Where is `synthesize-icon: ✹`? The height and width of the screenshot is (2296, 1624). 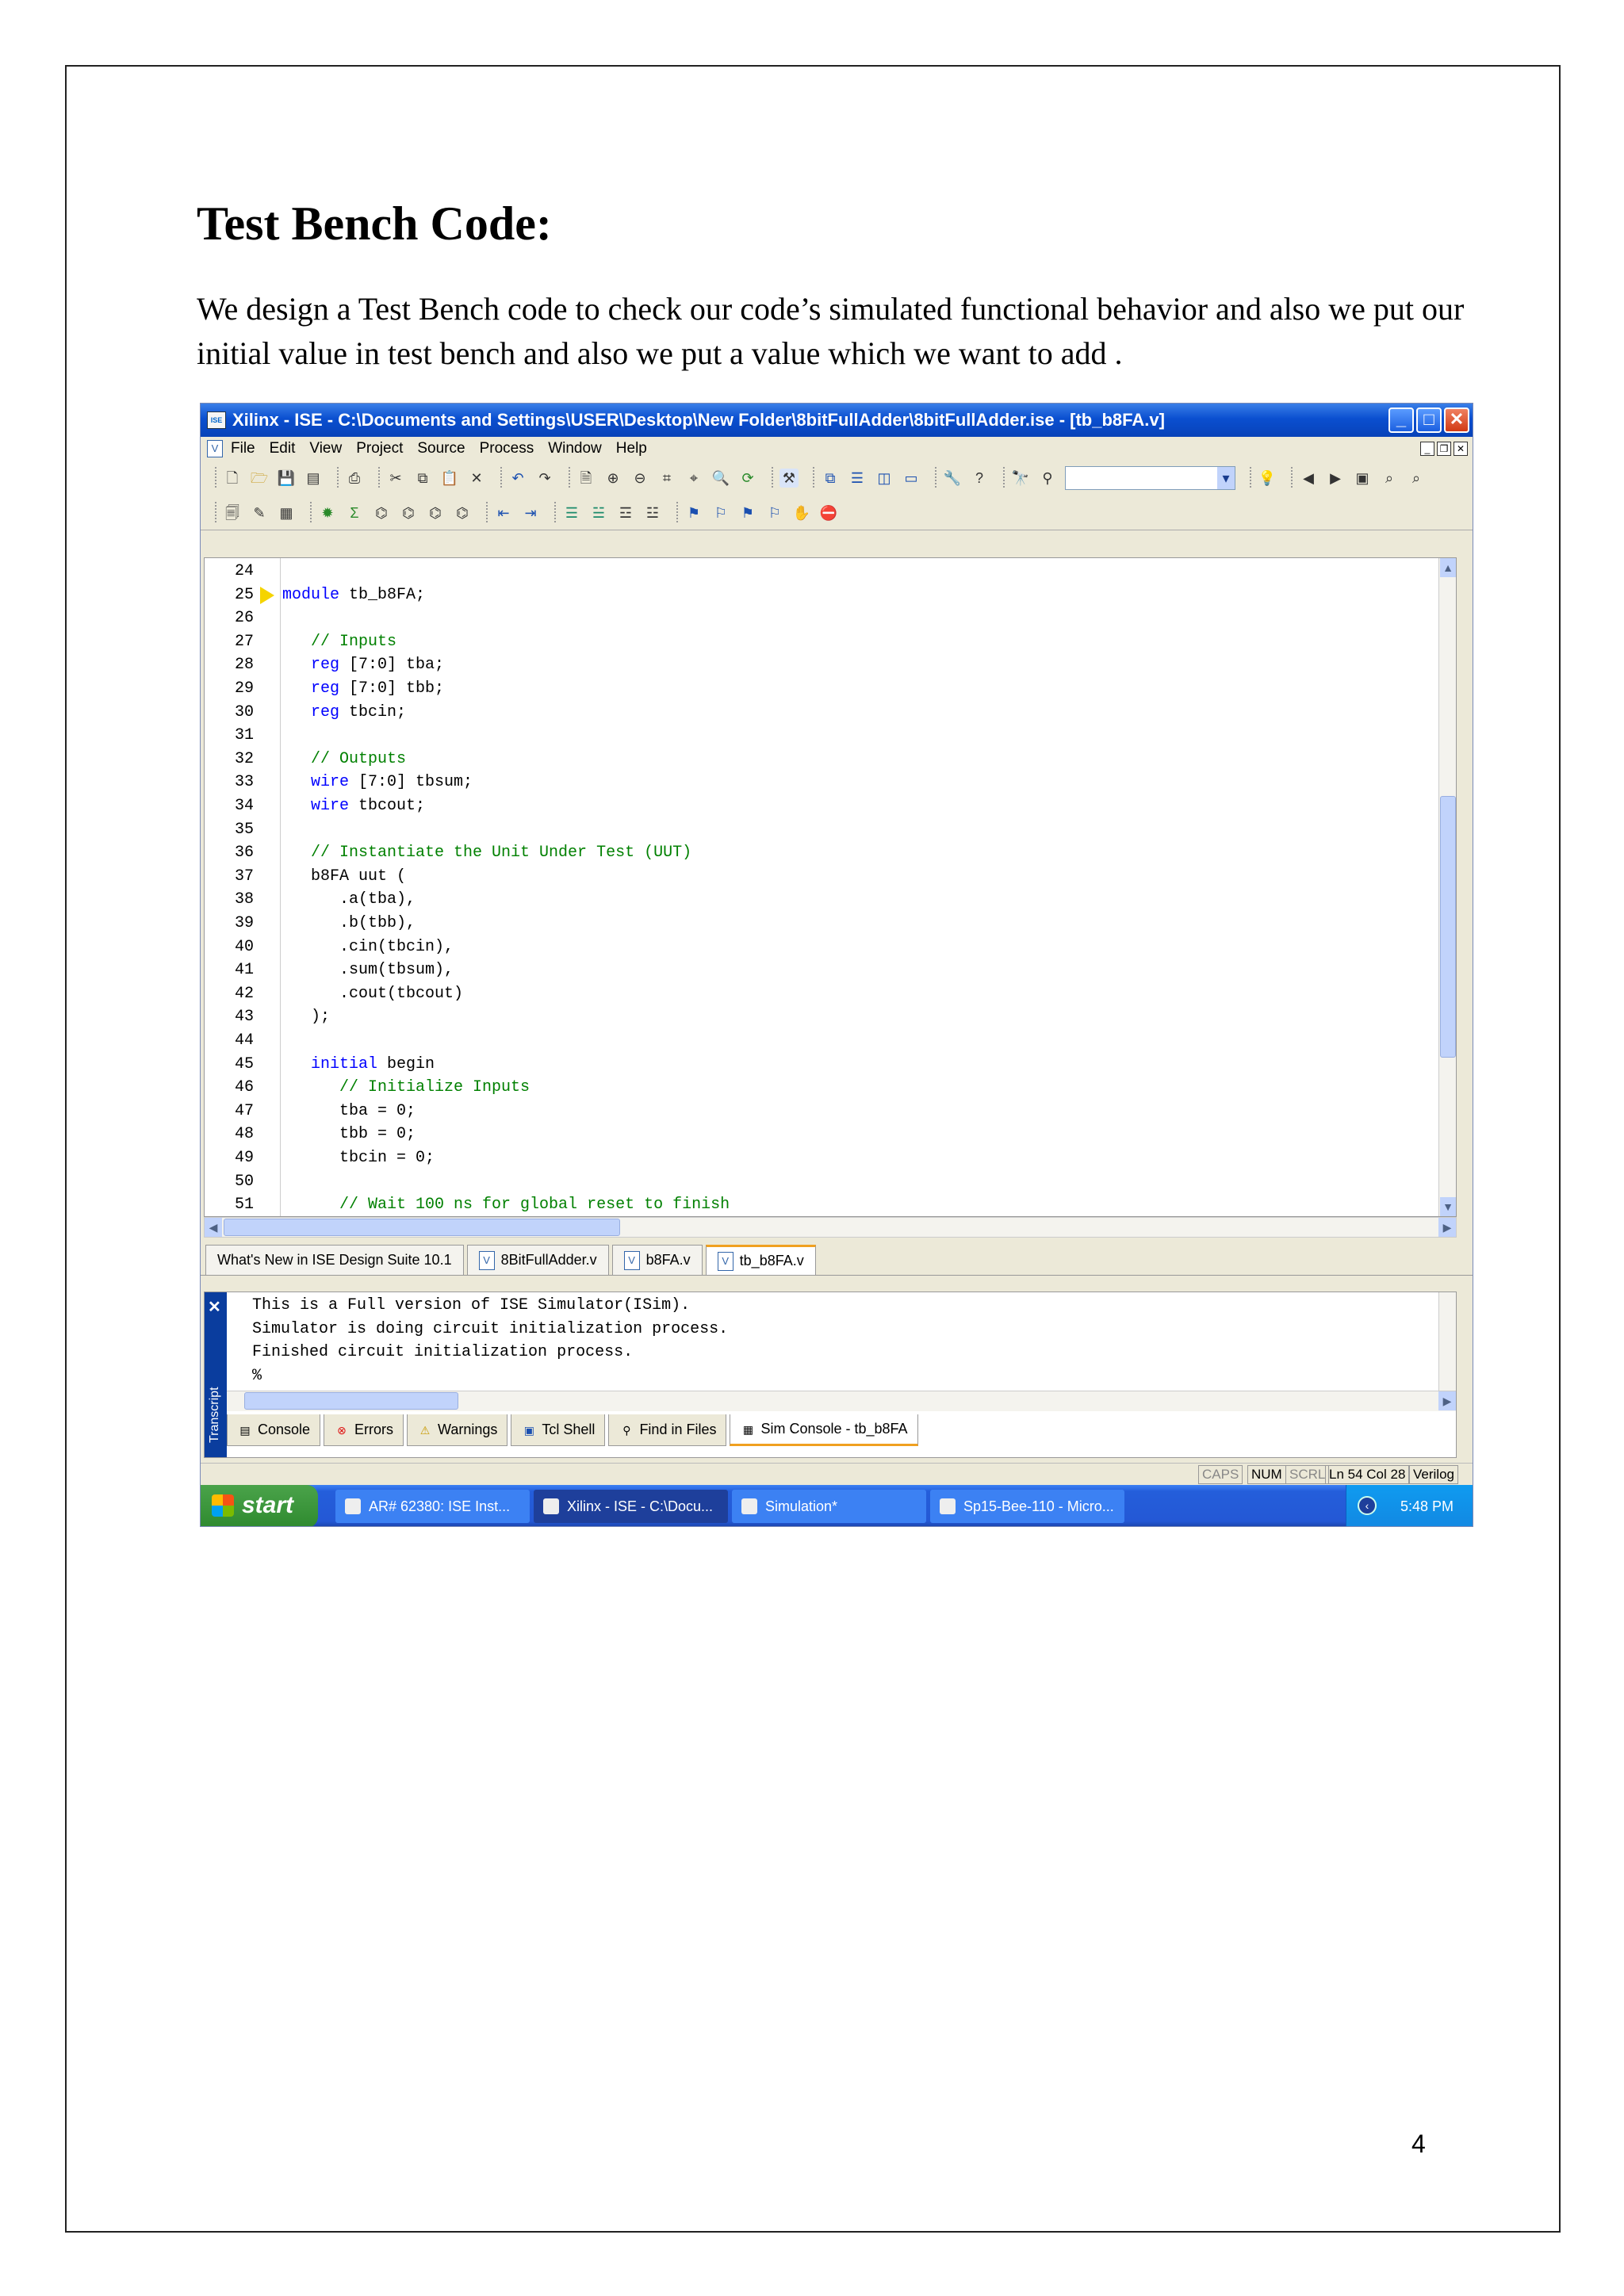 synthesize-icon: ✹ is located at coordinates (327, 512).